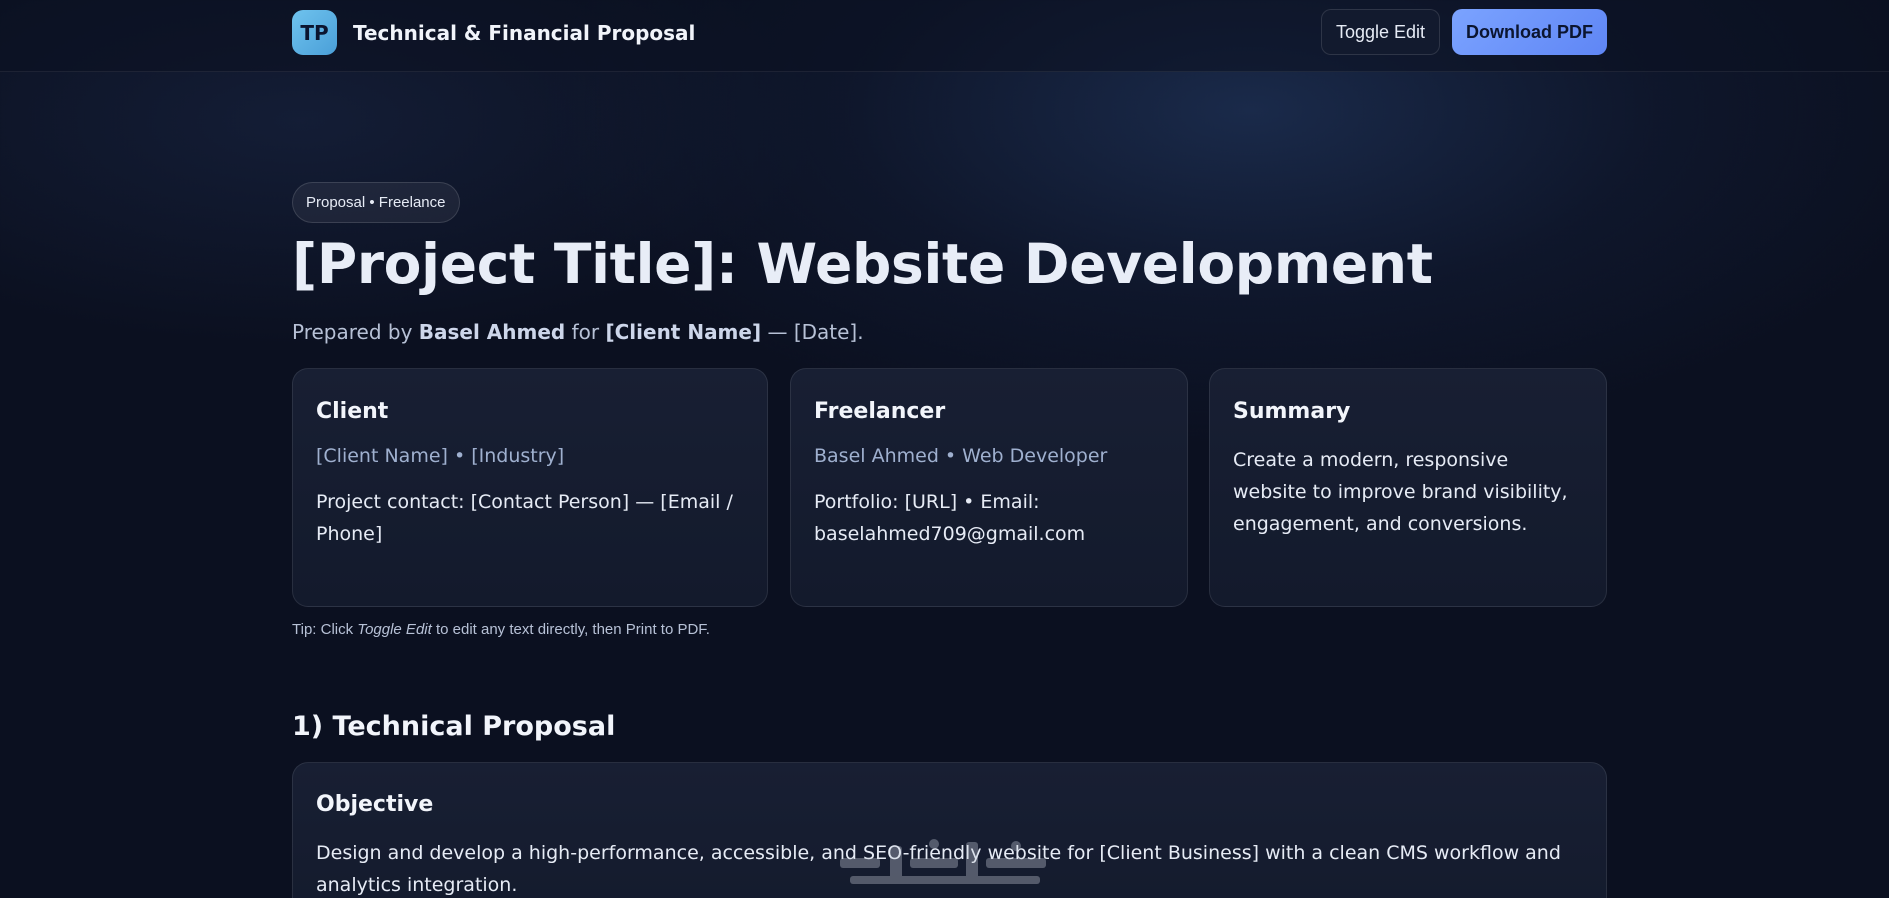 This screenshot has height=898, width=1889. What do you see at coordinates (352, 411) in the screenshot?
I see `client-card-title: Client` at bounding box center [352, 411].